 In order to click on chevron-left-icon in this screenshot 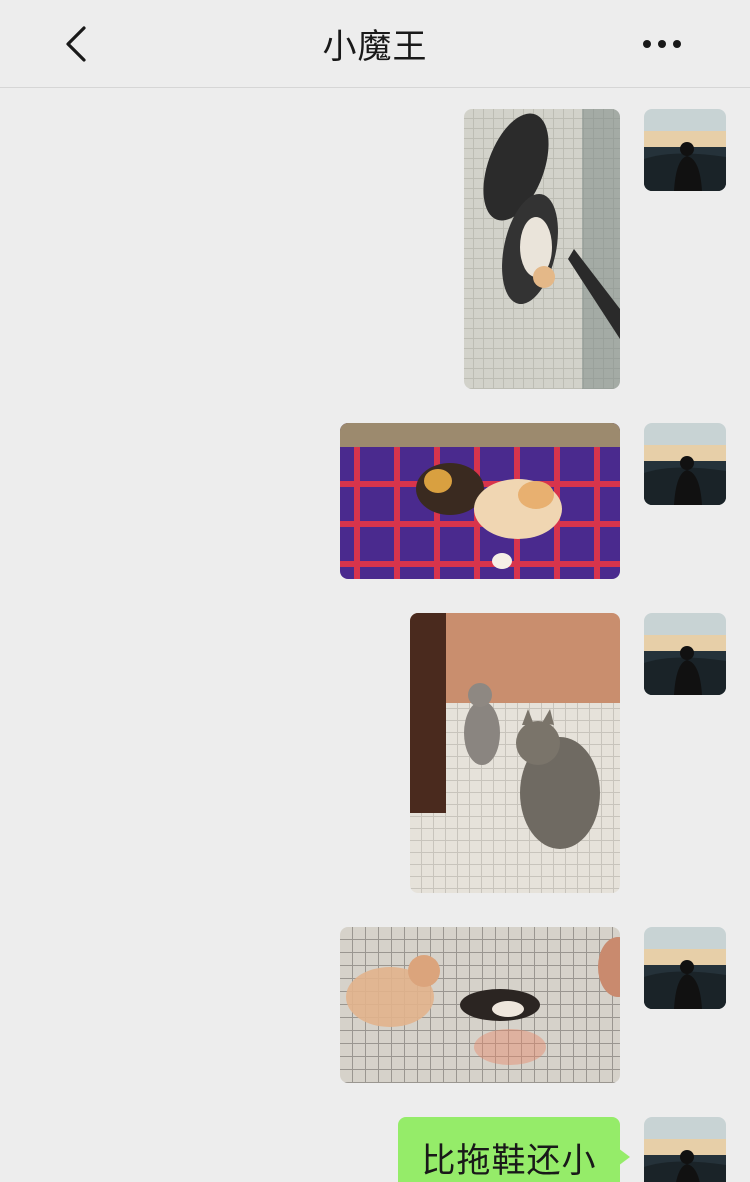, I will do `click(76, 44)`.